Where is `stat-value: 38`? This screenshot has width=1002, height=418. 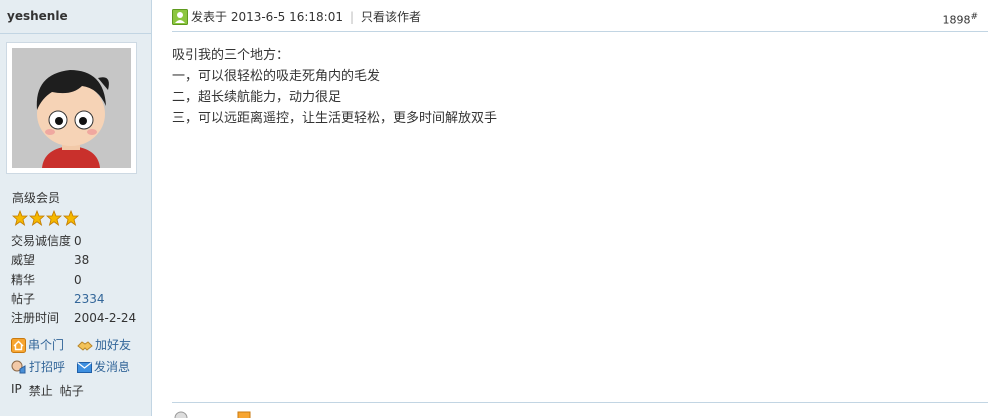 stat-value: 38 is located at coordinates (82, 260).